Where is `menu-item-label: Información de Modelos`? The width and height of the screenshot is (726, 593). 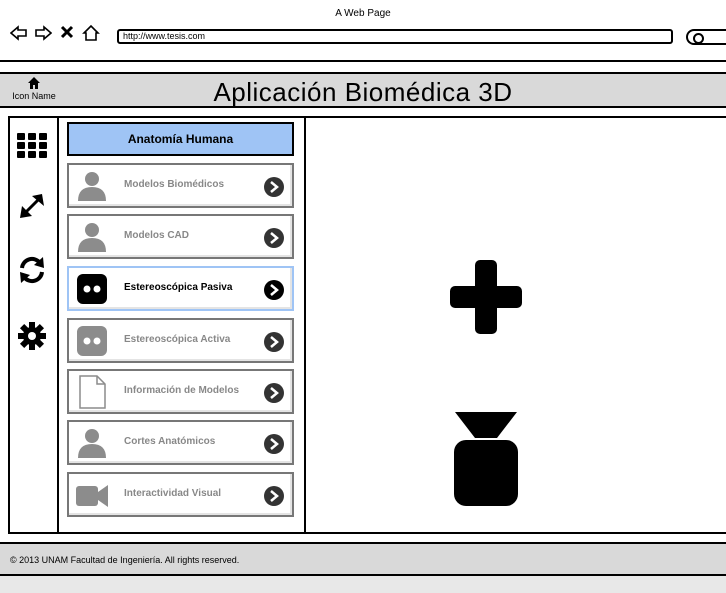 menu-item-label: Información de Modelos is located at coordinates (182, 390).